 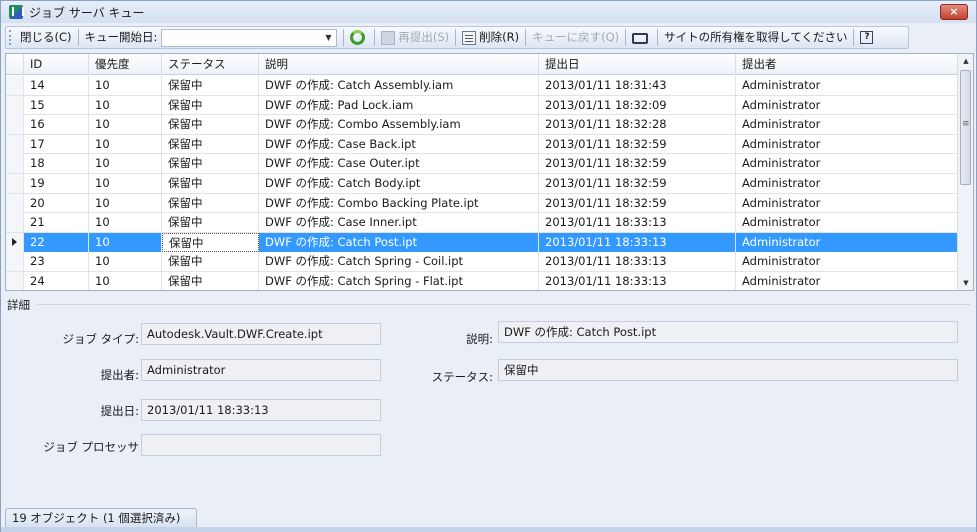 I want to click on cell-id: 24, so click(x=56, y=280).